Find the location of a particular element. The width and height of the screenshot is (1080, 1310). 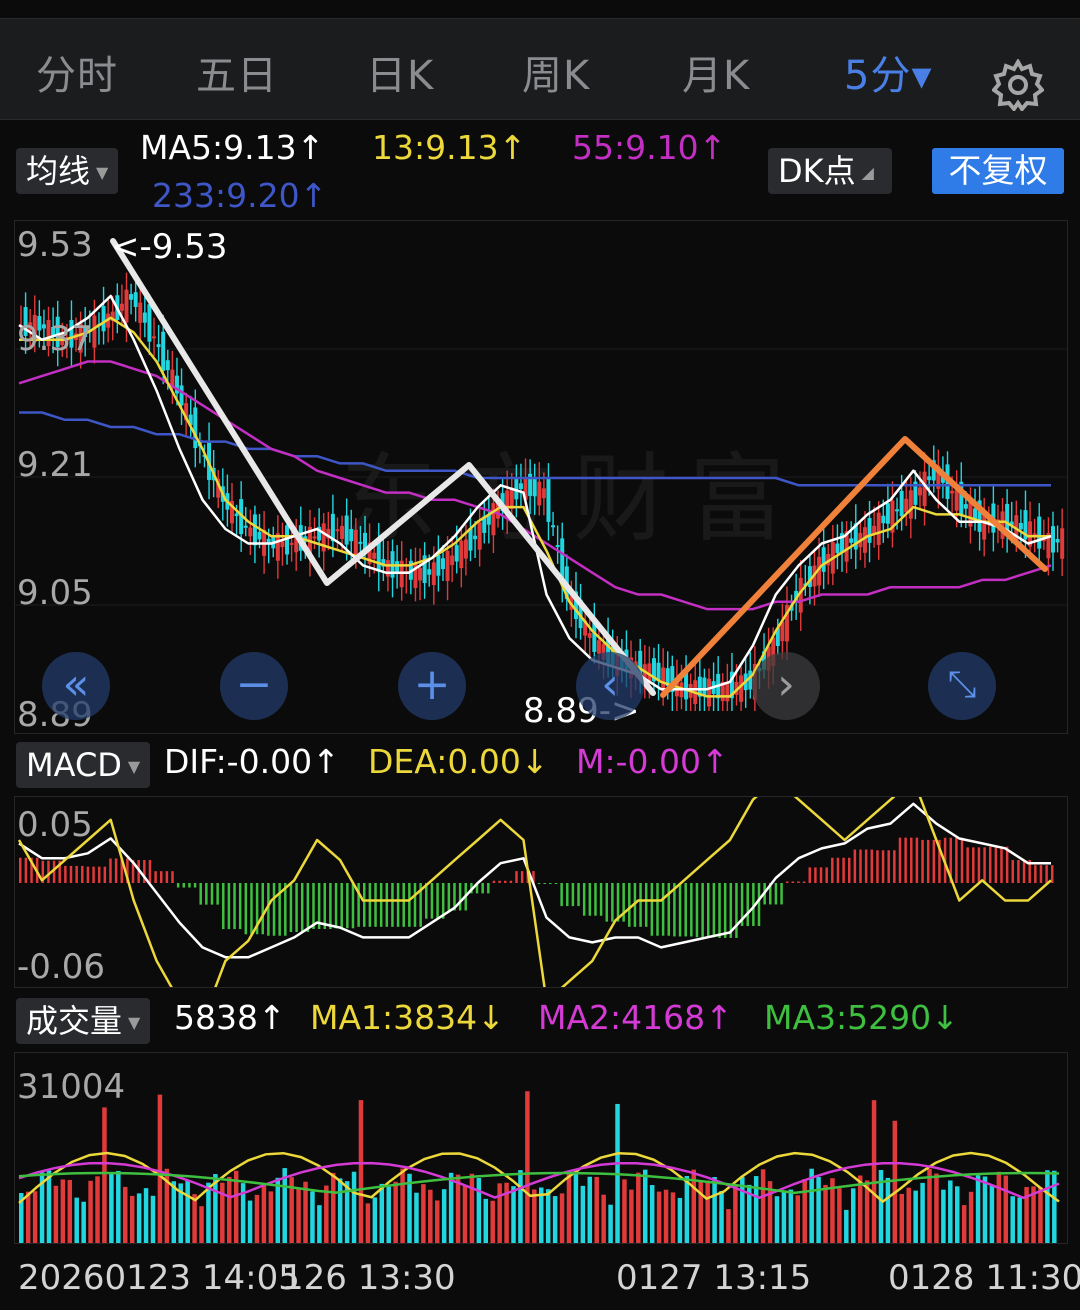

tab-daily-k: 日K is located at coordinates (400, 72).